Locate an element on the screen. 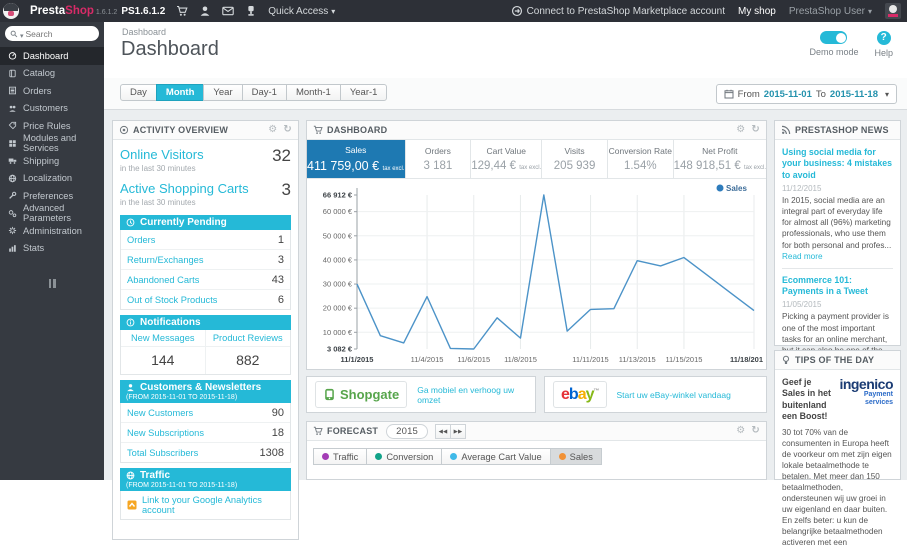 This screenshot has width=907, height=555. google-analytics-link: Link to your Google Analytics account is located at coordinates (205, 505).